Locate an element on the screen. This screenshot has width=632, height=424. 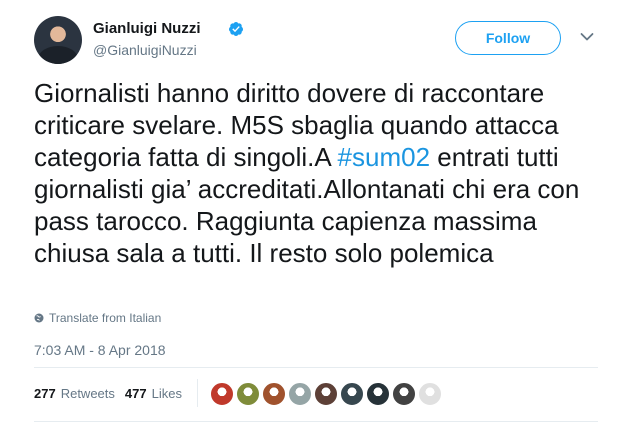
tweet-stats: 277 Retweets 477 Likes is located at coordinates (113, 393).